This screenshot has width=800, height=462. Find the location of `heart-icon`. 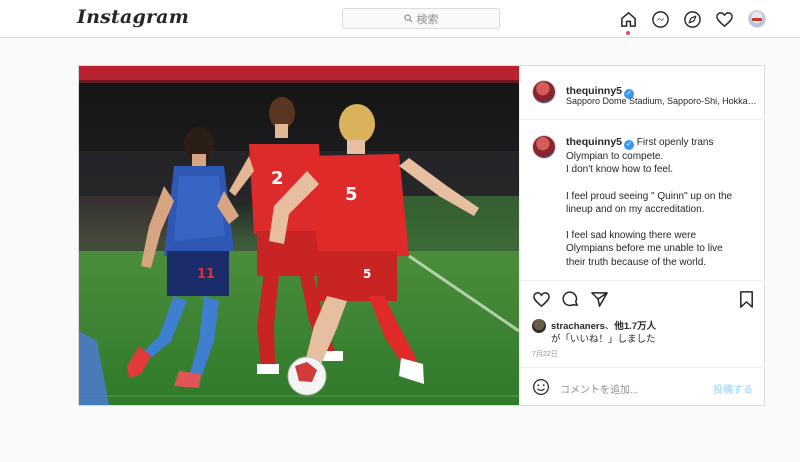

heart-icon is located at coordinates (724, 19).